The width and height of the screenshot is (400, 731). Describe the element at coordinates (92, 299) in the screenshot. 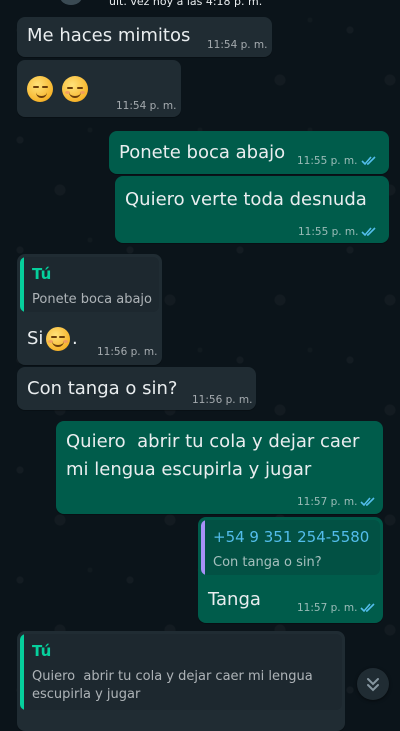

I see `quote-text: Ponete boca abajo` at that location.